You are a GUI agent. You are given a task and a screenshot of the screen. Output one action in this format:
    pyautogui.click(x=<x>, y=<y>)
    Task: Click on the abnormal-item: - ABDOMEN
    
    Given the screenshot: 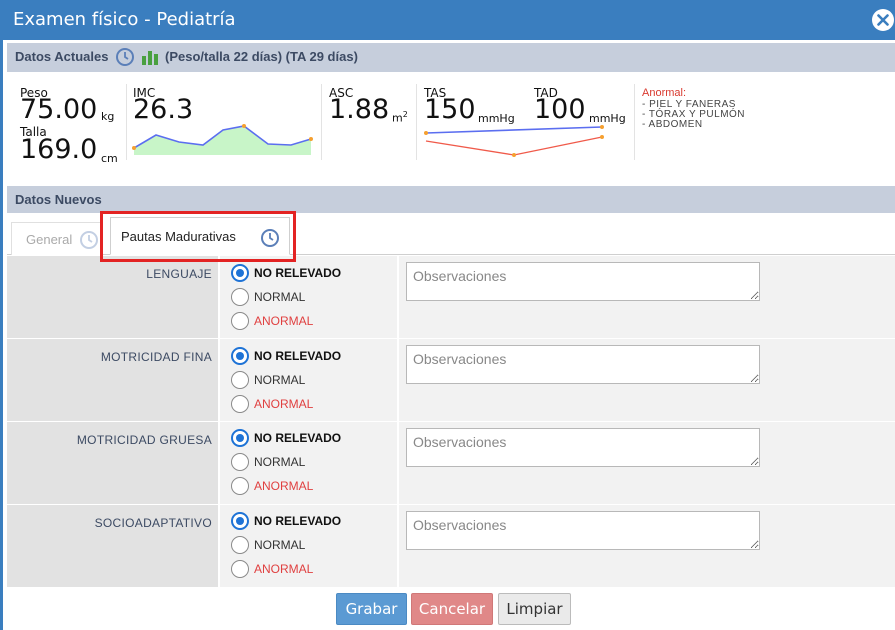 What is the action you would take?
    pyautogui.click(x=672, y=124)
    